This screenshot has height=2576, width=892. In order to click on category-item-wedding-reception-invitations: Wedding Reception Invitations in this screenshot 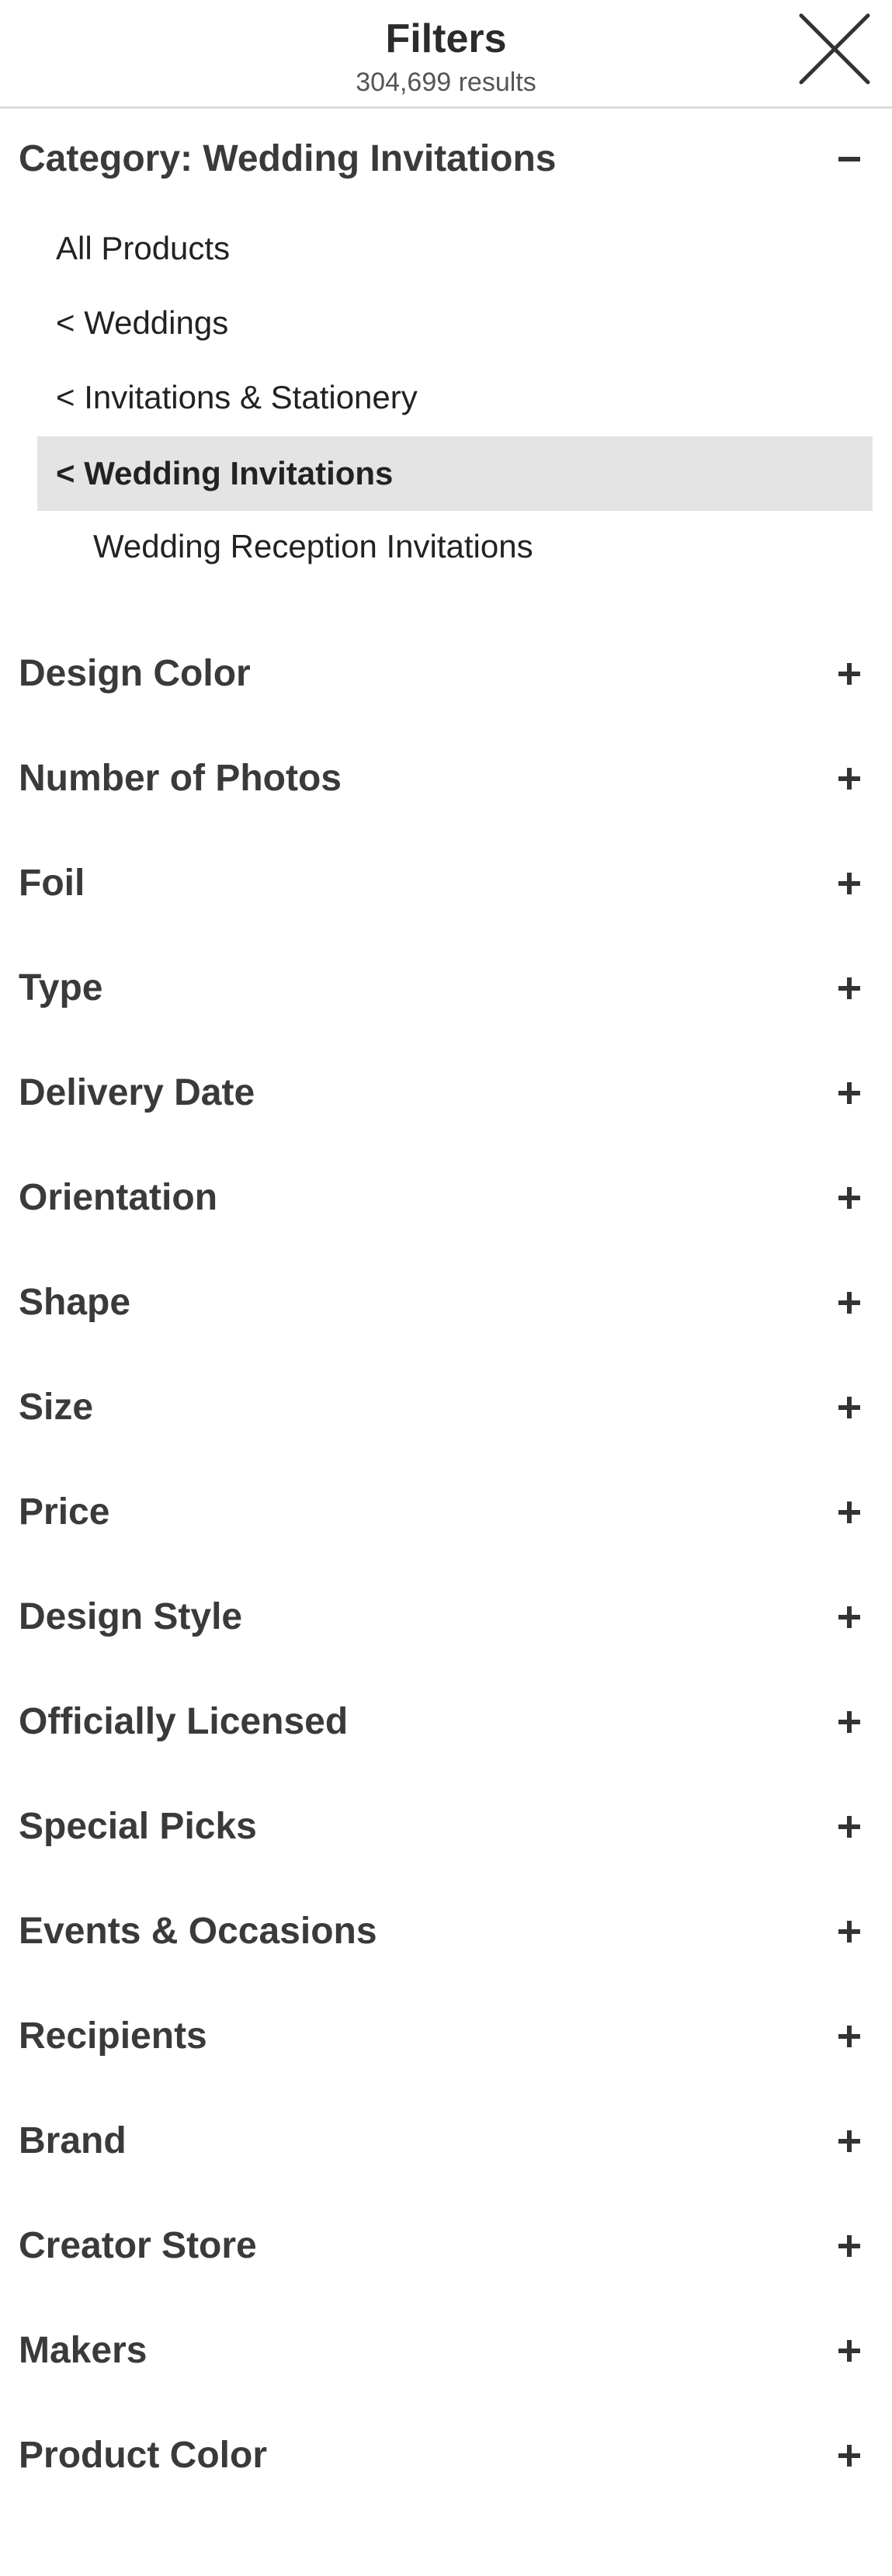, I will do `click(455, 546)`.